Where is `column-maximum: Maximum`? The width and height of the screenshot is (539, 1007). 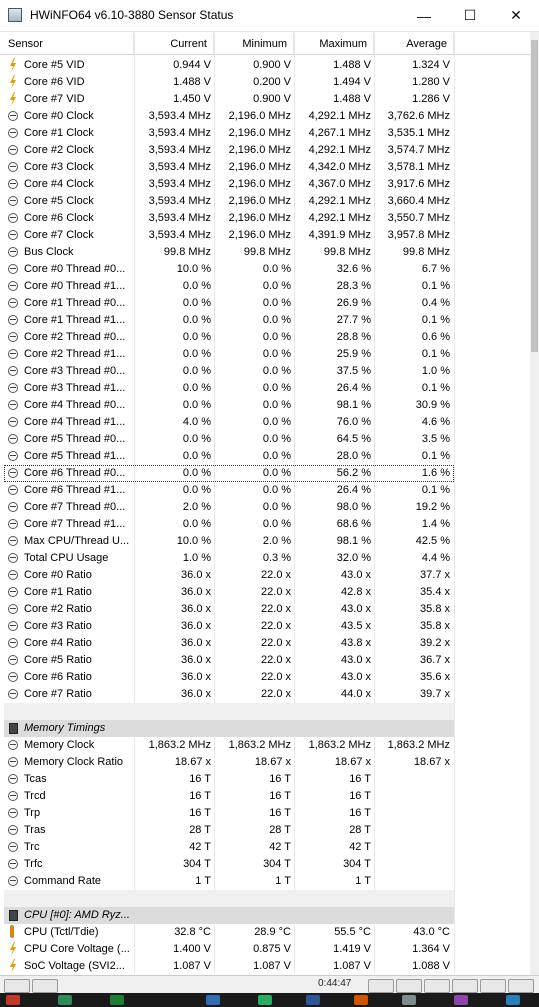
column-maximum: Maximum is located at coordinates (334, 43).